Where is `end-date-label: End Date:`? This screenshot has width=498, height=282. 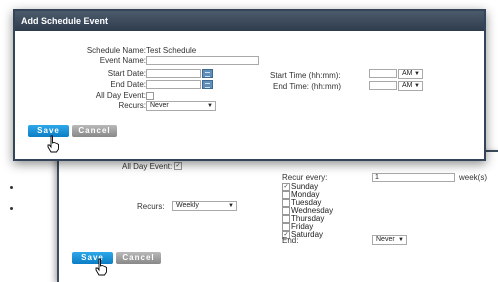 end-date-label: End Date: is located at coordinates (128, 84).